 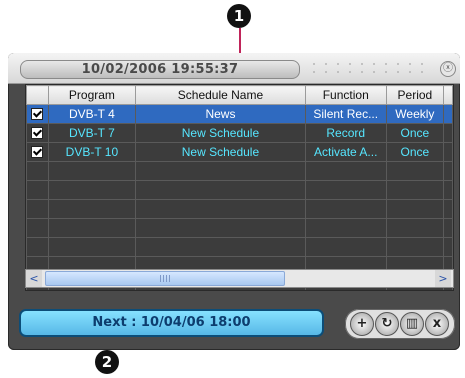 I want to click on table-row: DVB-T 7 New Schedule Record Once, so click(x=239, y=133).